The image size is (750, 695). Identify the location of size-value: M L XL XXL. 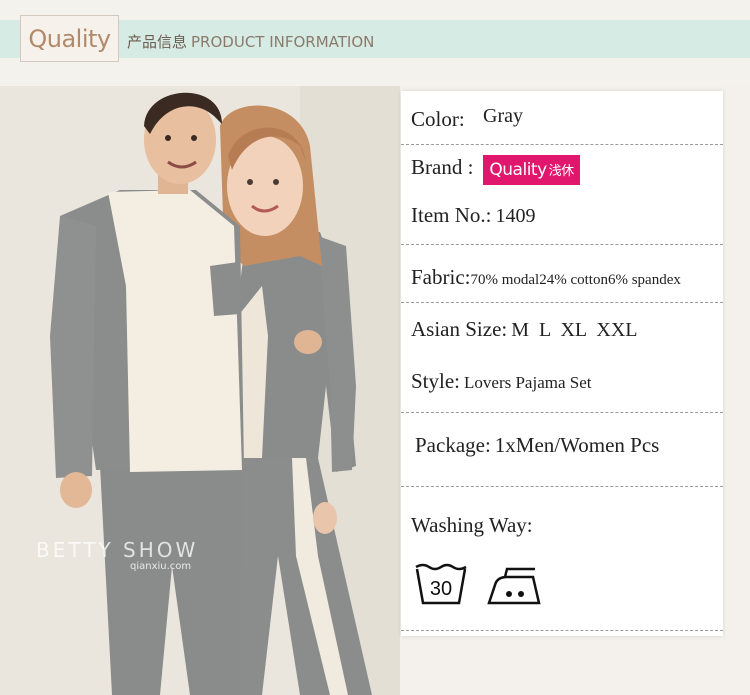
(574, 330).